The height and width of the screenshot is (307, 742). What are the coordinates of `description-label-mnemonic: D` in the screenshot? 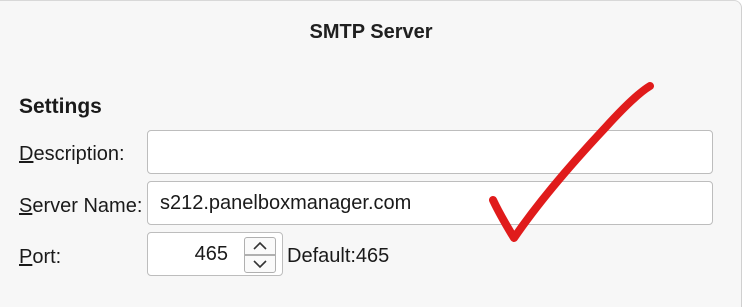 It's located at (26, 154).